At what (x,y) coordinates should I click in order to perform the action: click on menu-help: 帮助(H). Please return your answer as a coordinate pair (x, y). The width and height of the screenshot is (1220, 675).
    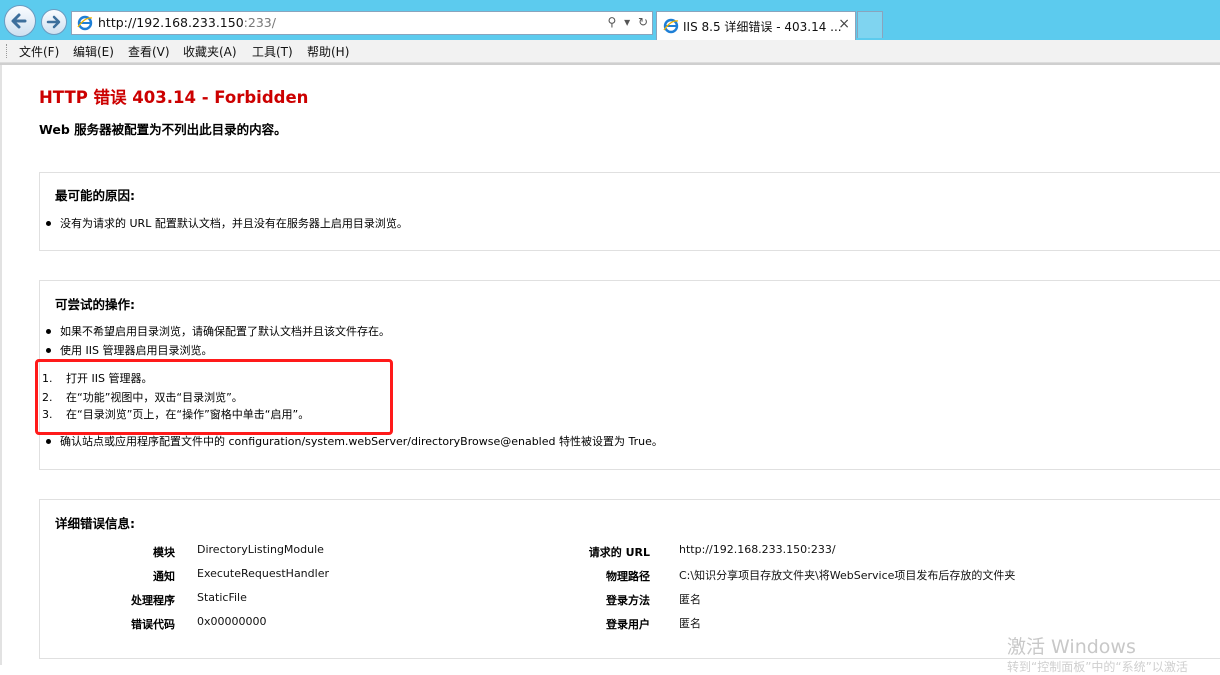
    Looking at the image, I should click on (328, 51).